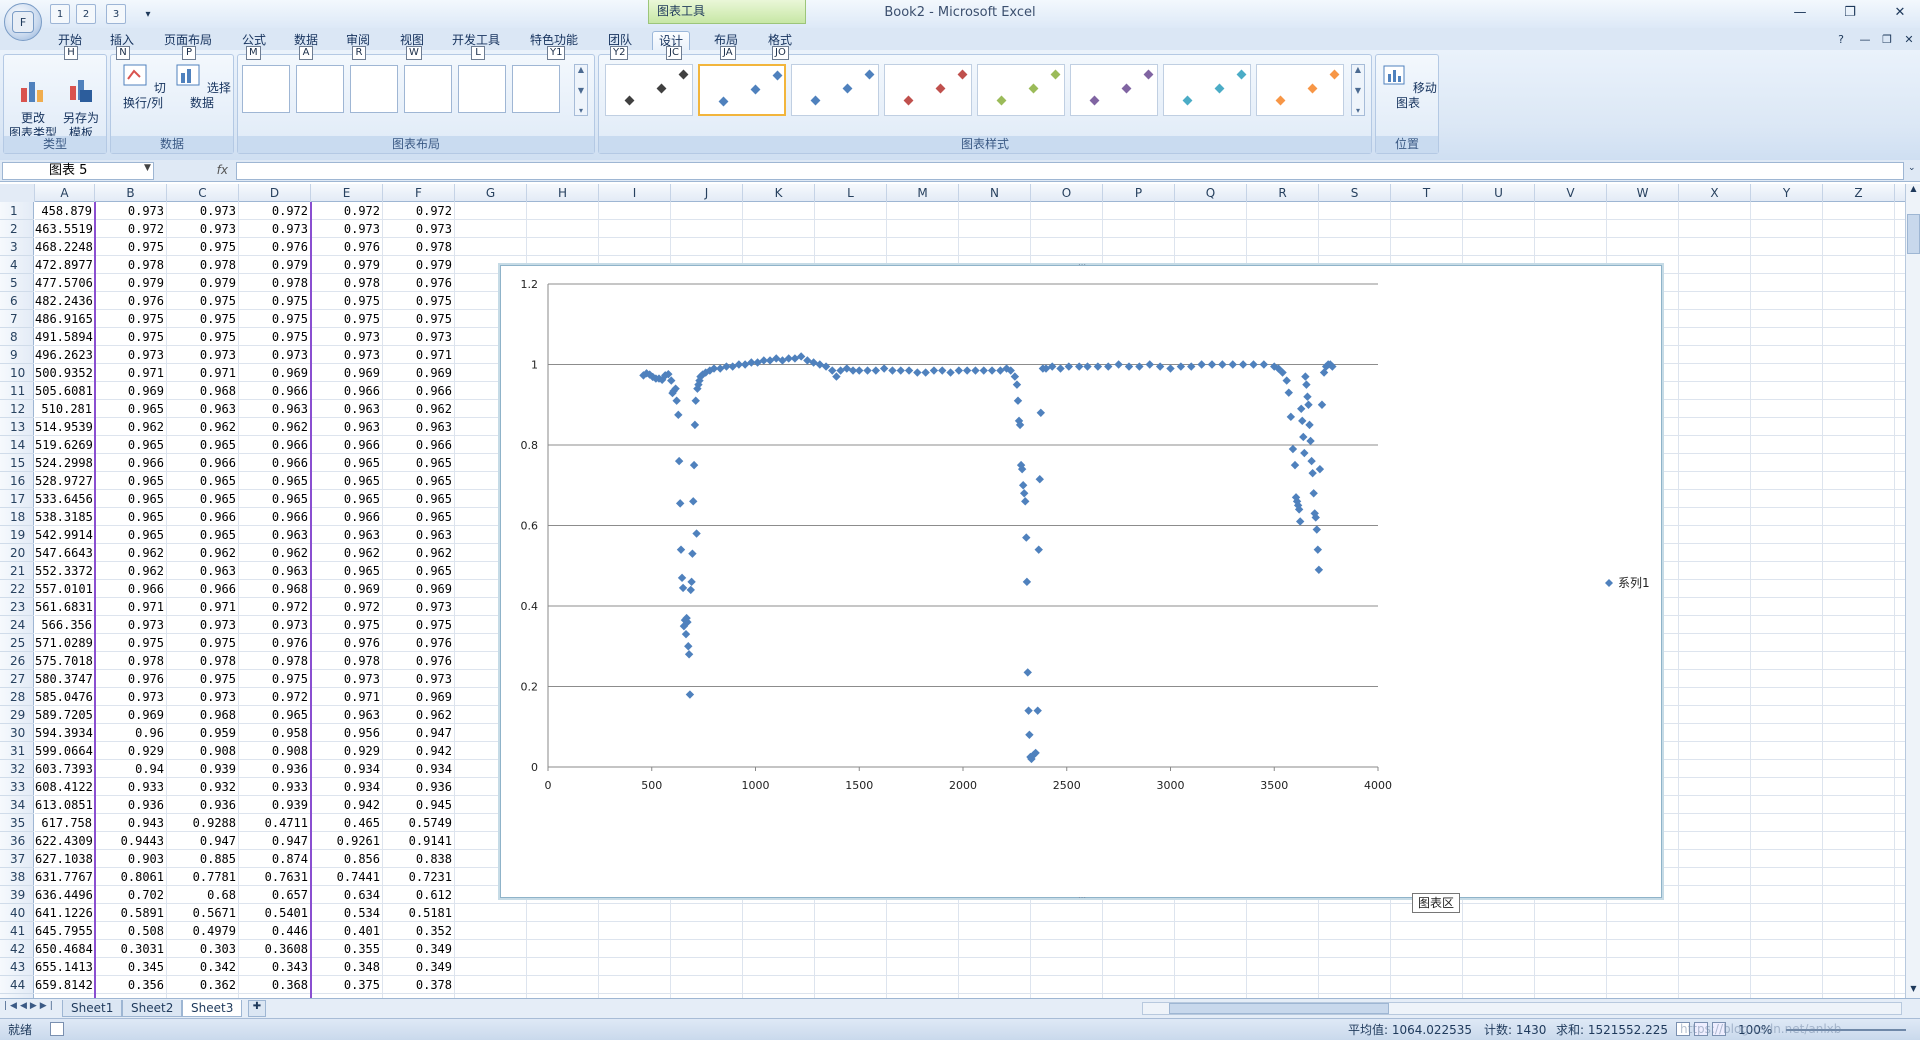 Image resolution: width=1920 pixels, height=1040 pixels. What do you see at coordinates (275, 877) in the screenshot?
I see `cell: 0.7631` at bounding box center [275, 877].